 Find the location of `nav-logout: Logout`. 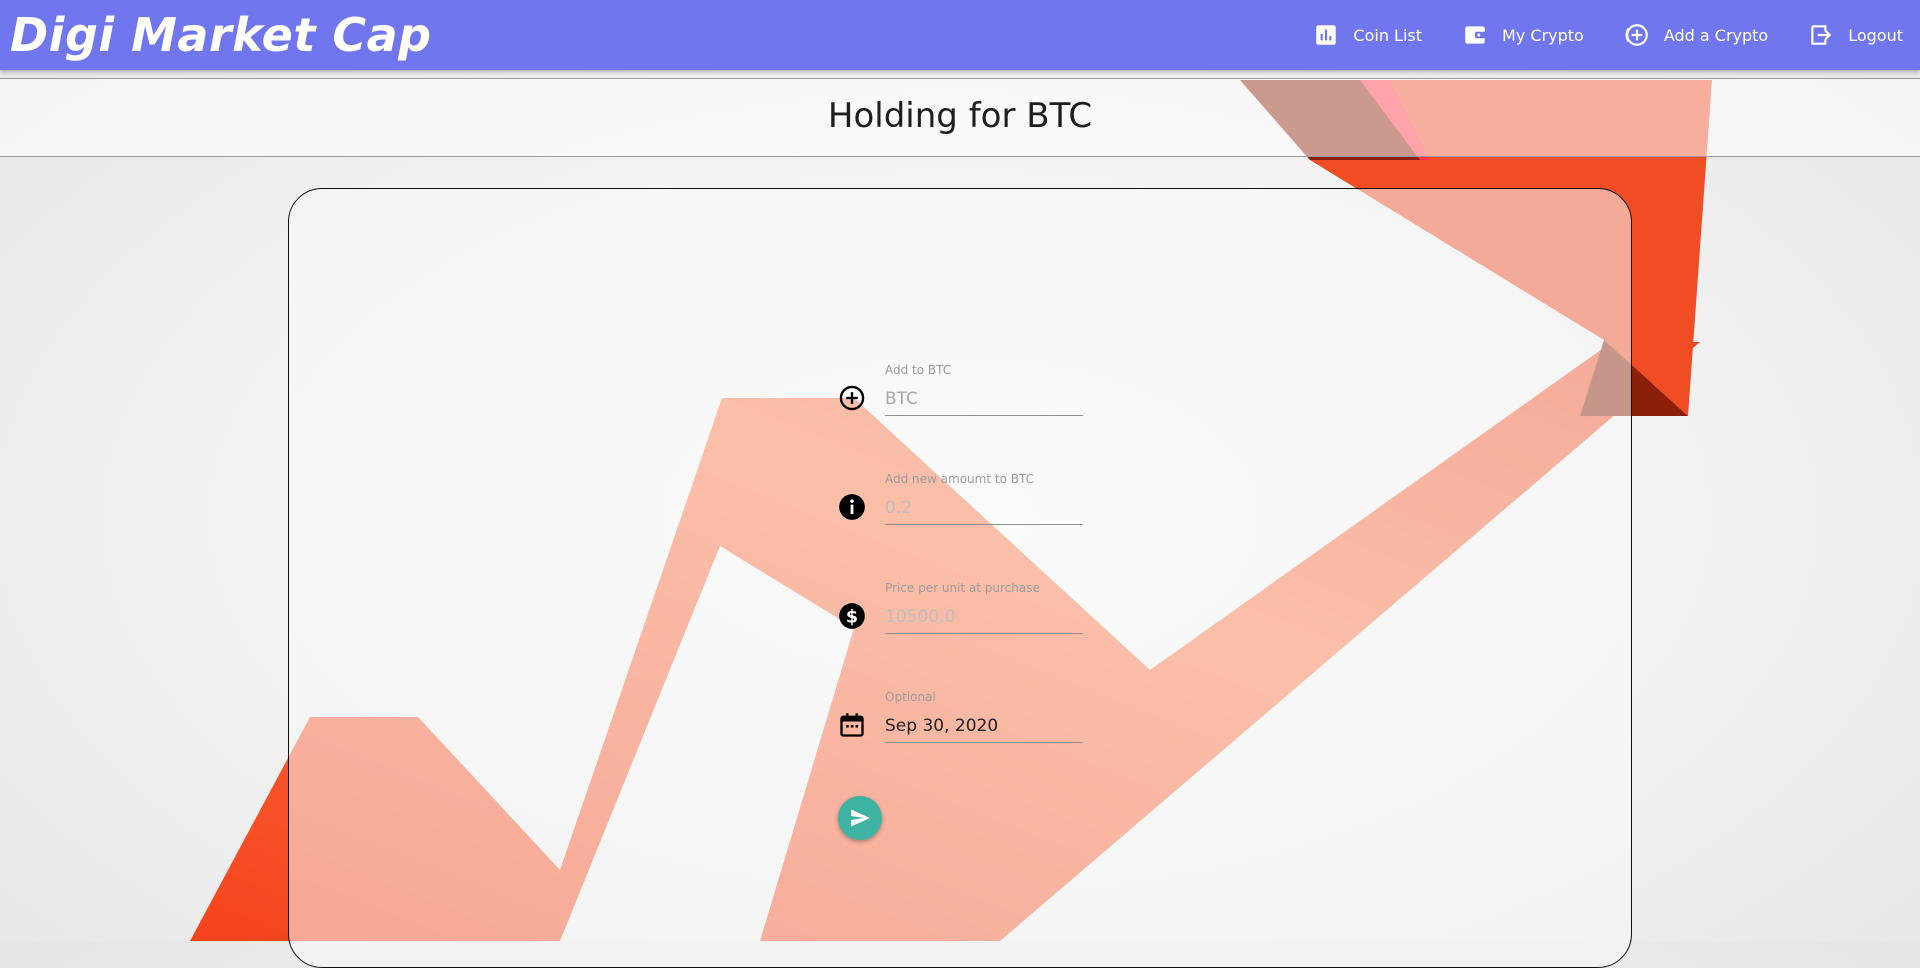

nav-logout: Logout is located at coordinates (1855, 35).